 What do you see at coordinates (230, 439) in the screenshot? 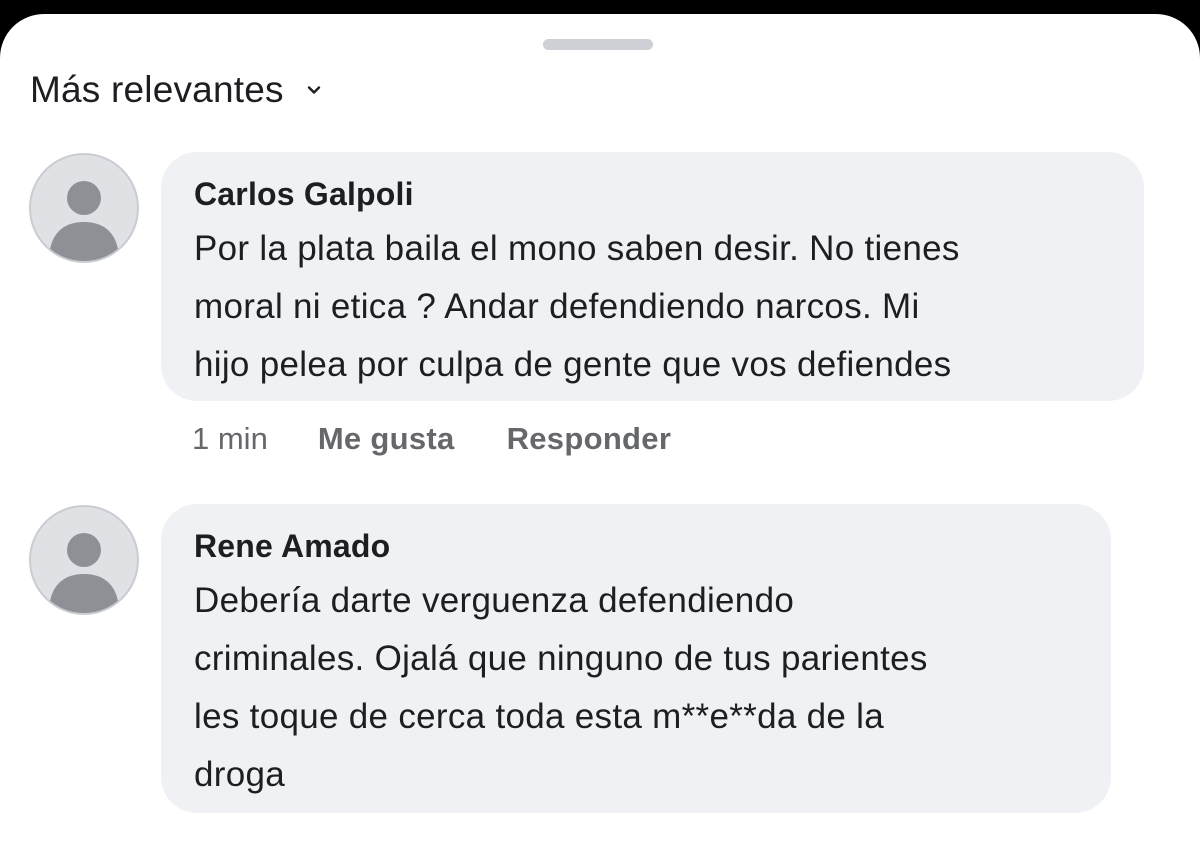
I see `comment-timestamp: 1 min` at bounding box center [230, 439].